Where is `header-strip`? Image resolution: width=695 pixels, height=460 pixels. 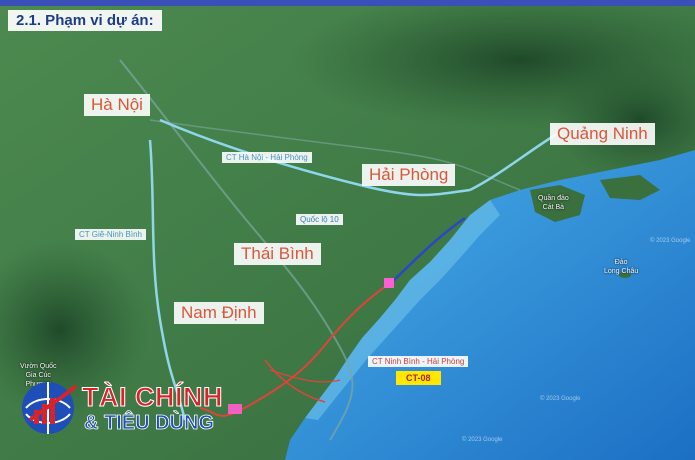 header-strip is located at coordinates (347, 3).